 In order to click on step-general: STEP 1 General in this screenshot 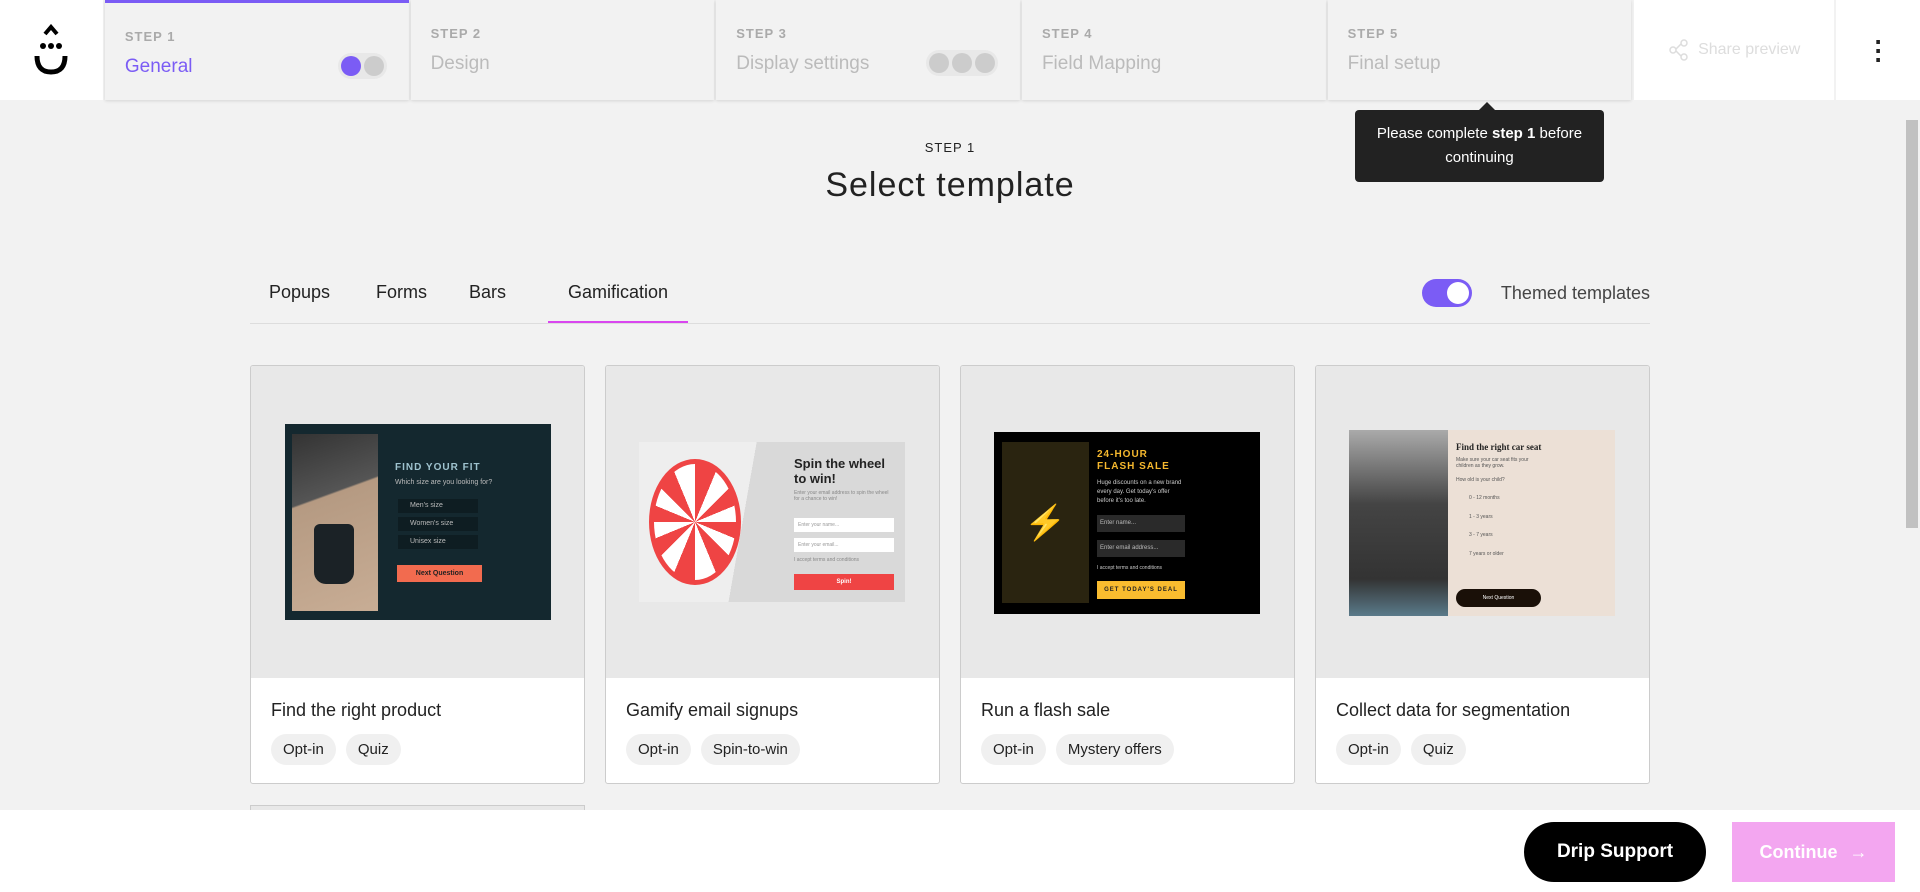, I will do `click(256, 50)`.